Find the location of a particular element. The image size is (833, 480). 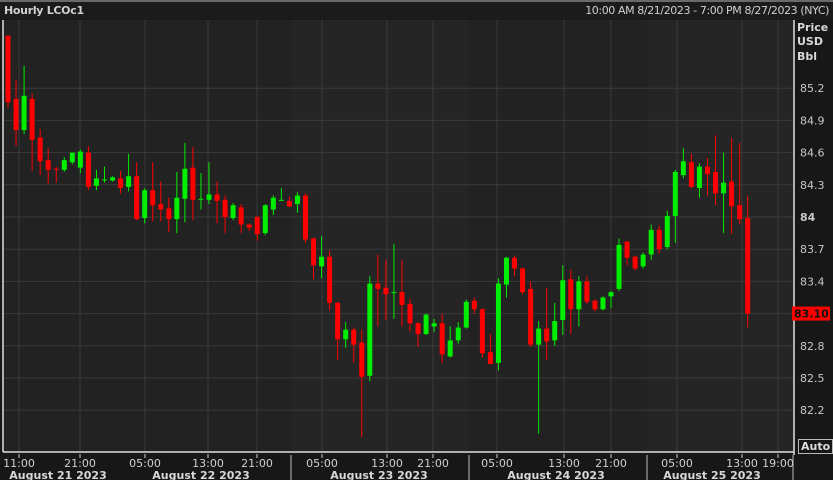

auto-scale-button: Auto is located at coordinates (815, 446).